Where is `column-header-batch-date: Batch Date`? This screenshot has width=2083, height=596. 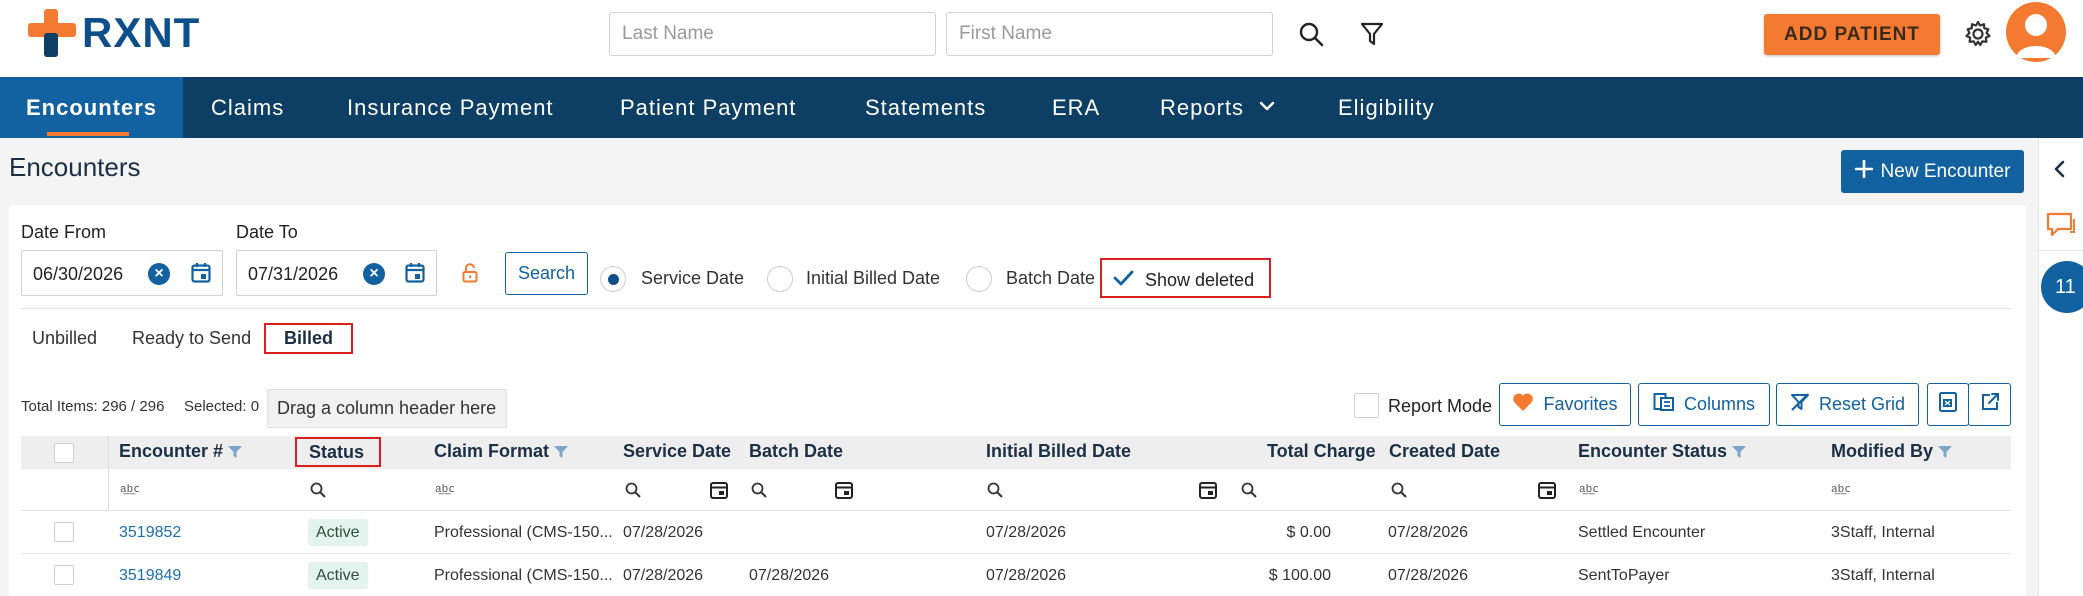 column-header-batch-date: Batch Date is located at coordinates (796, 451).